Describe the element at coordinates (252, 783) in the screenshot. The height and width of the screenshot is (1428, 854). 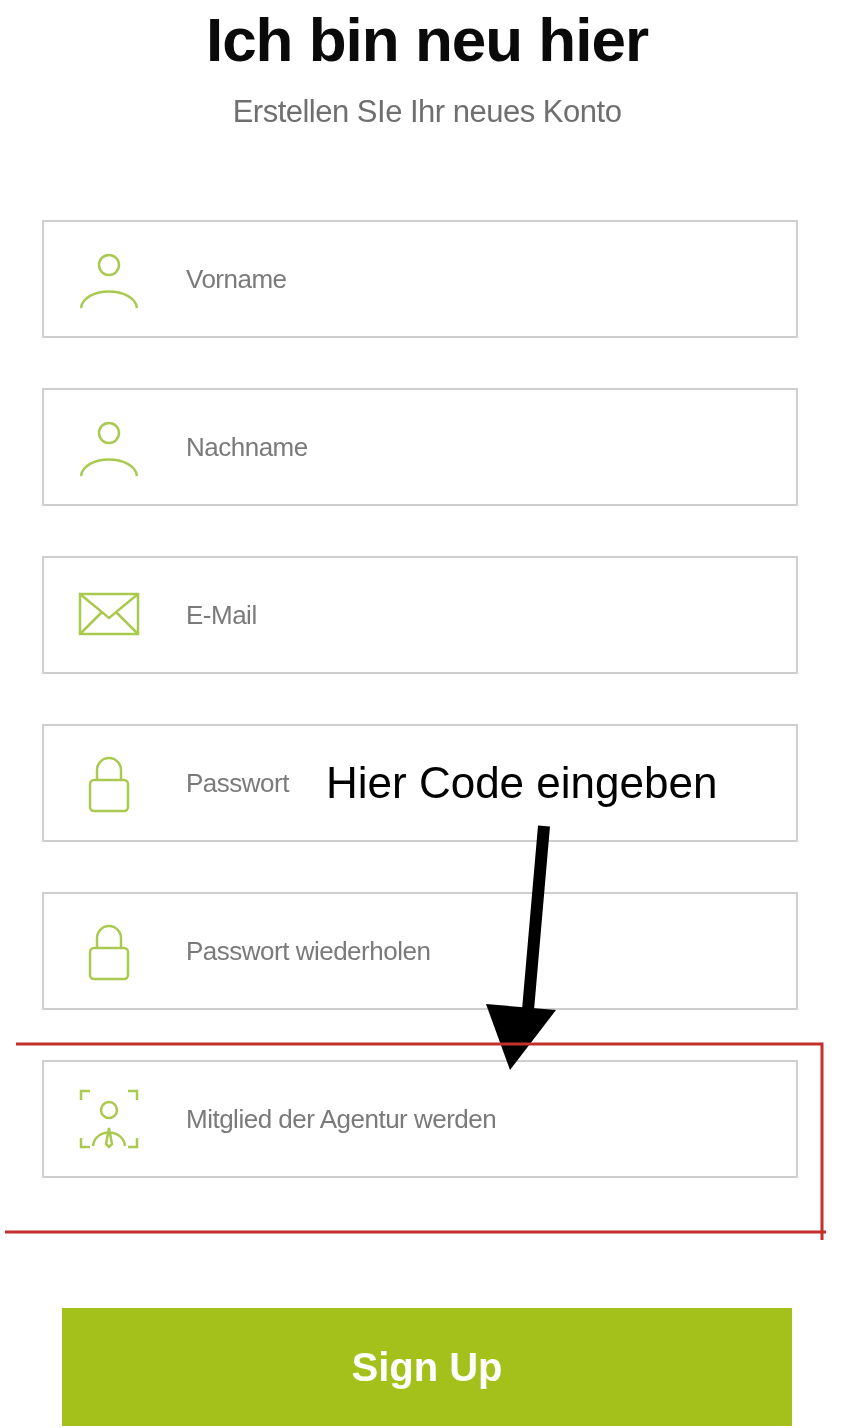
I see `input-field: Passwort` at that location.